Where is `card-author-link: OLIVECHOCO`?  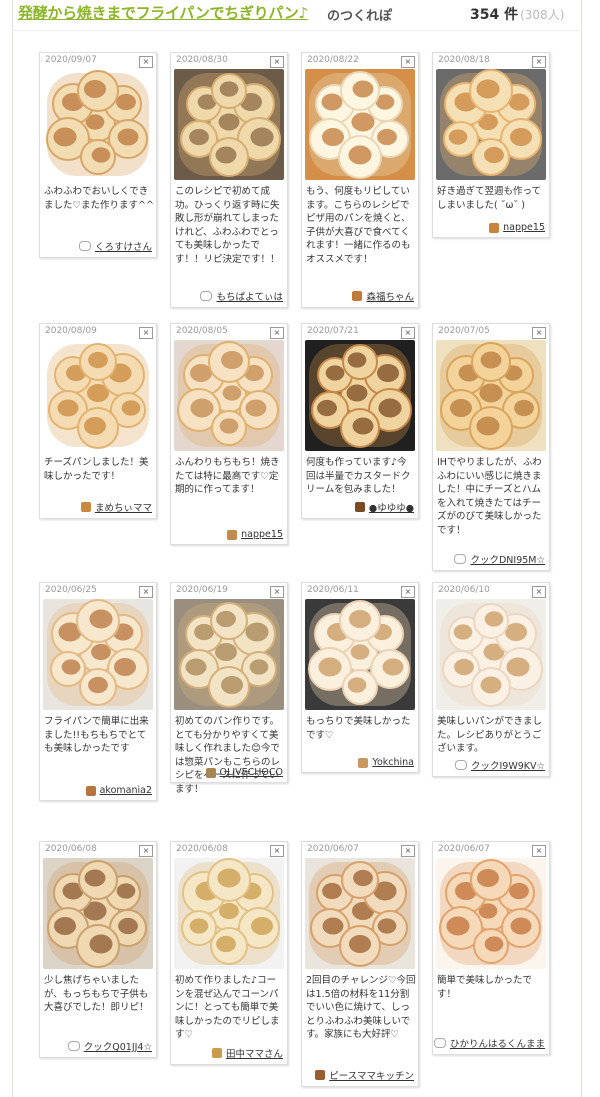
card-author-link: OLIVECHOCO is located at coordinates (244, 772).